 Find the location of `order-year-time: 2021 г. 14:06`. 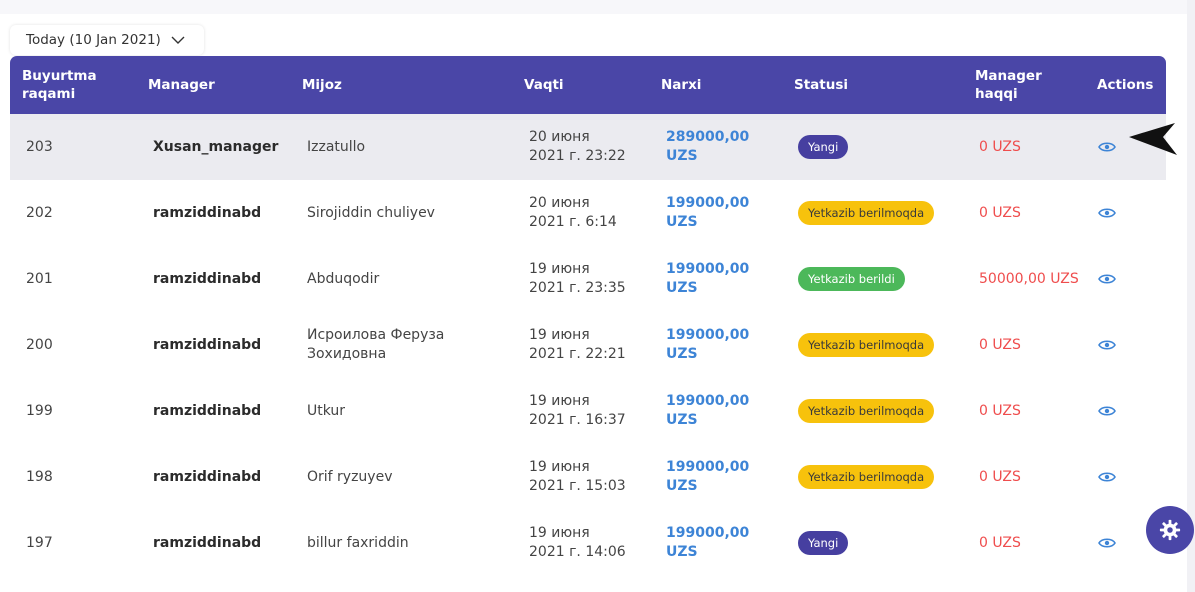

order-year-time: 2021 г. 14:06 is located at coordinates (577, 552).